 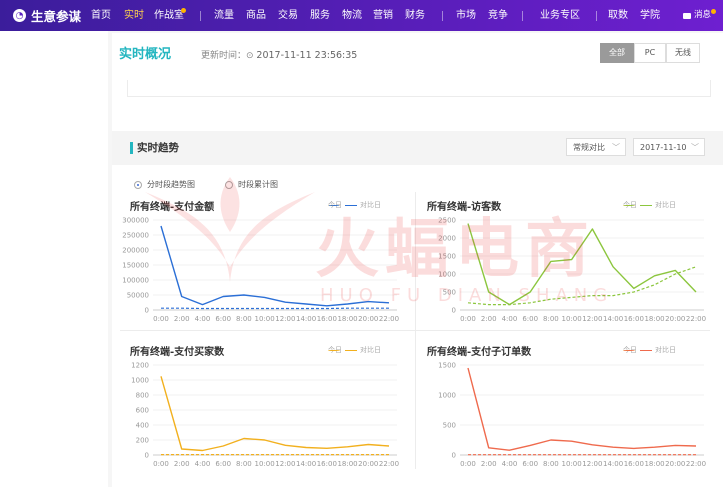 What do you see at coordinates (447, 366) in the screenshot?
I see `y-tick-label: 1500` at bounding box center [447, 366].